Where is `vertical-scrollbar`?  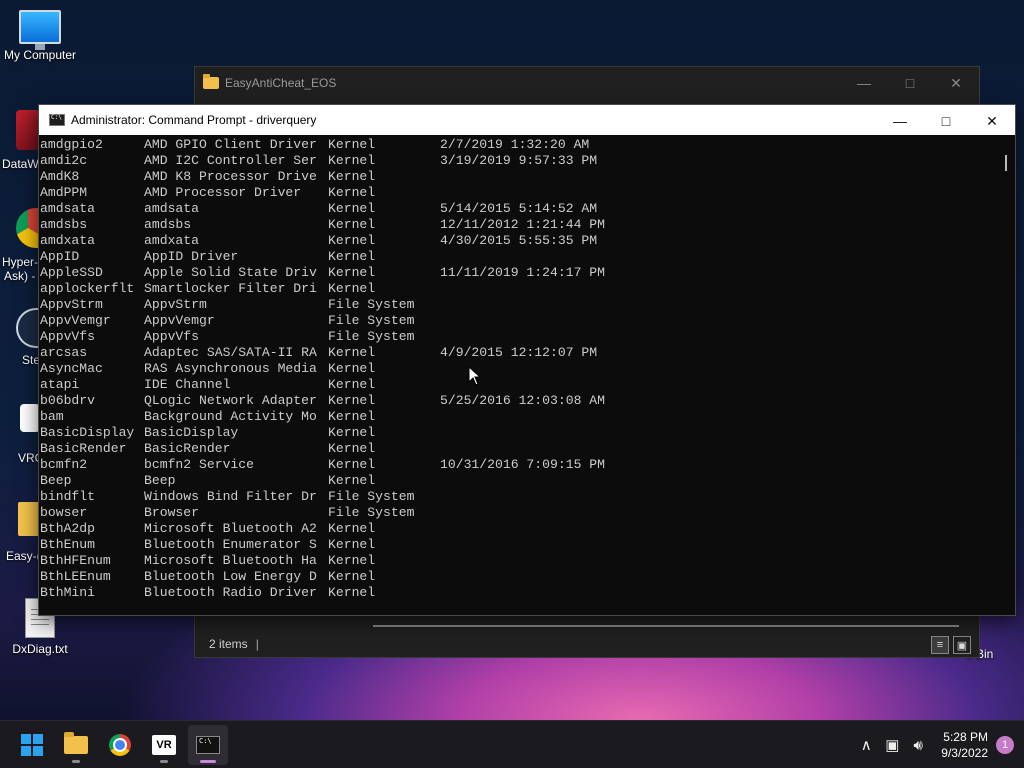 vertical-scrollbar is located at coordinates (1007, 376).